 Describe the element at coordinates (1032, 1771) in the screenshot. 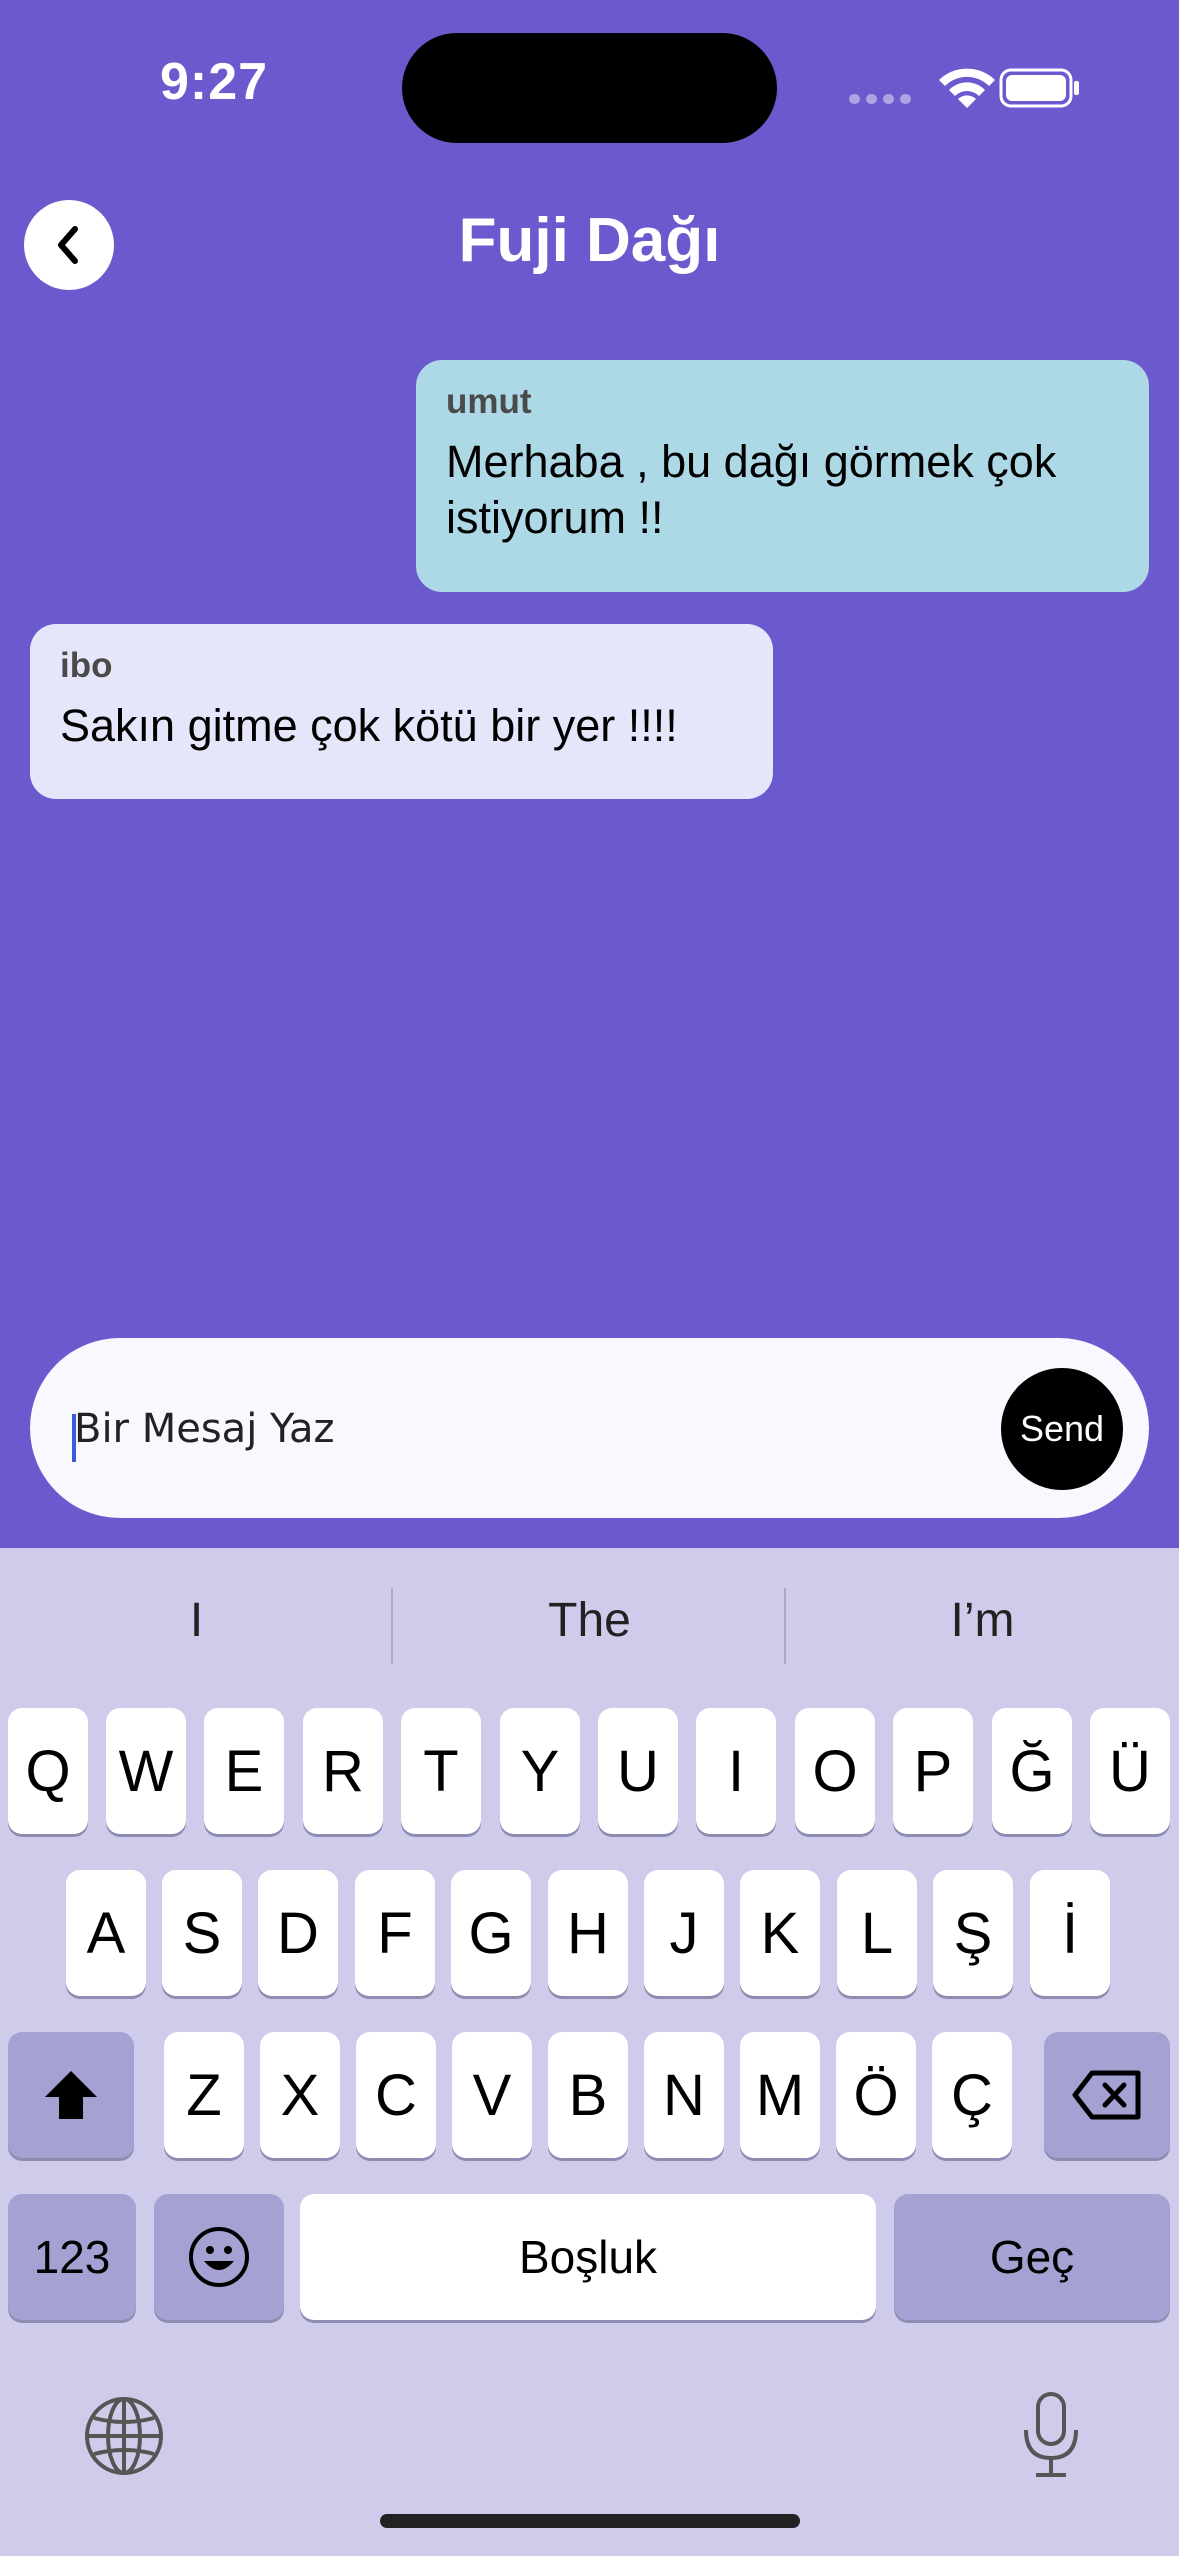

I see `key-g-breve: Ğ` at that location.